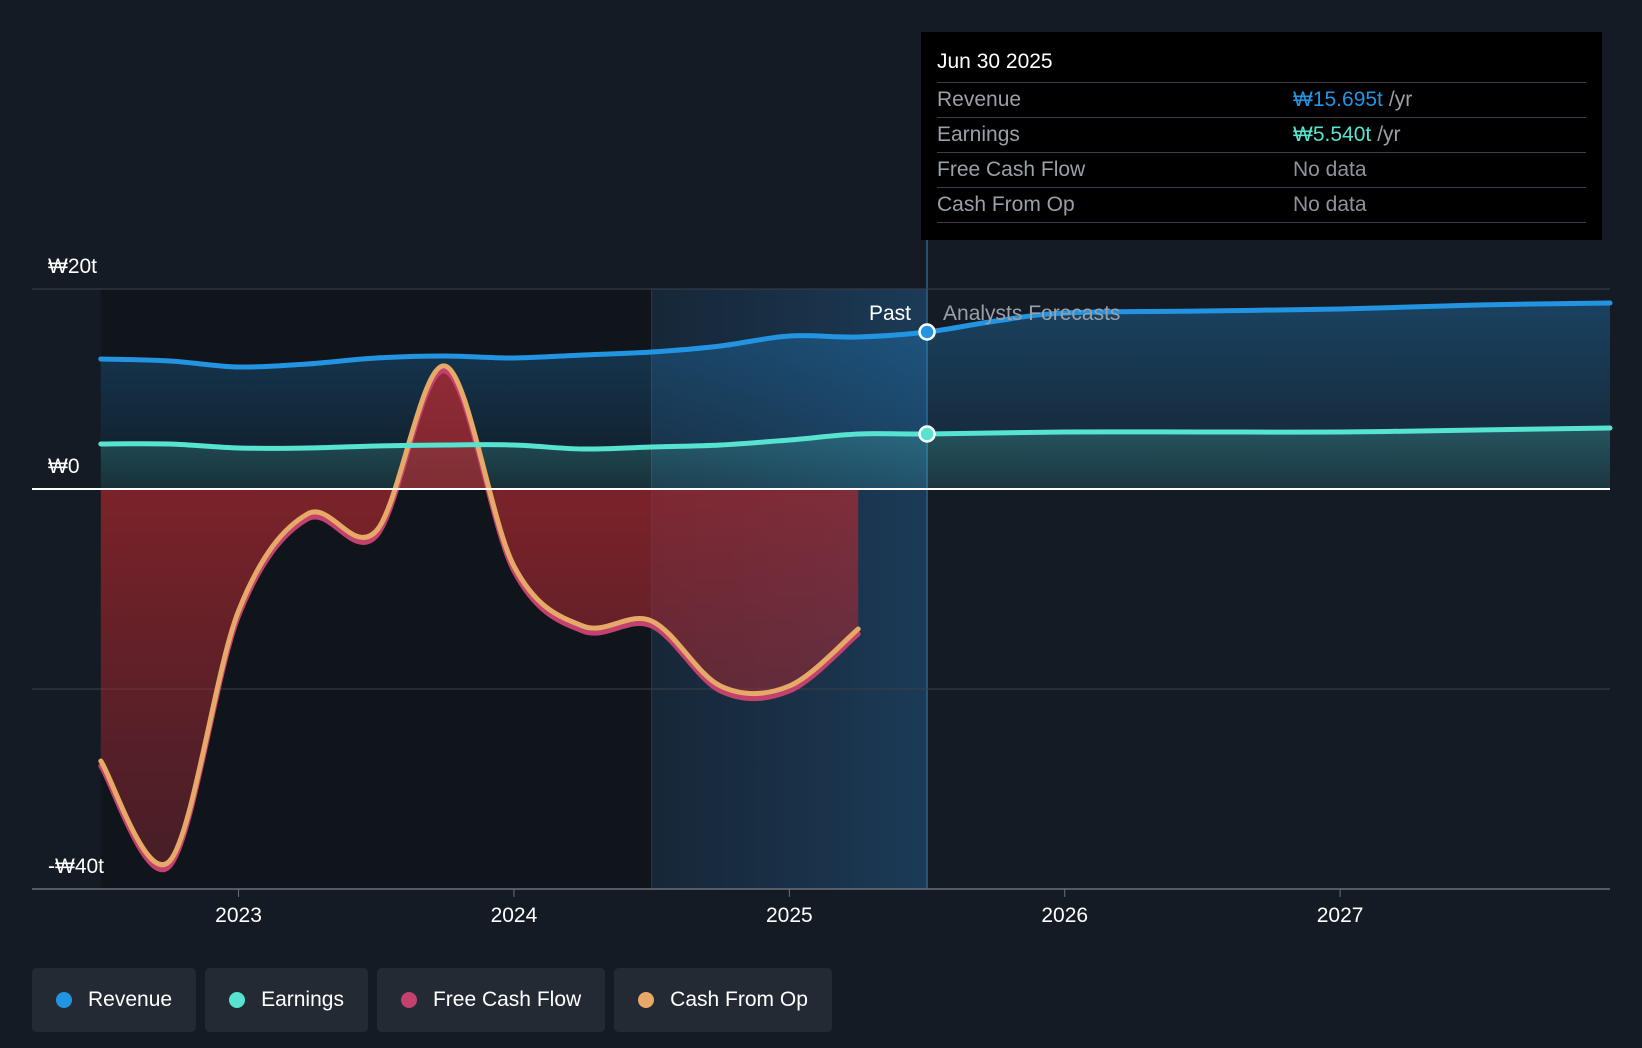 This screenshot has height=1048, width=1642. I want to click on y-tick-label: -₩40t, so click(76, 866).